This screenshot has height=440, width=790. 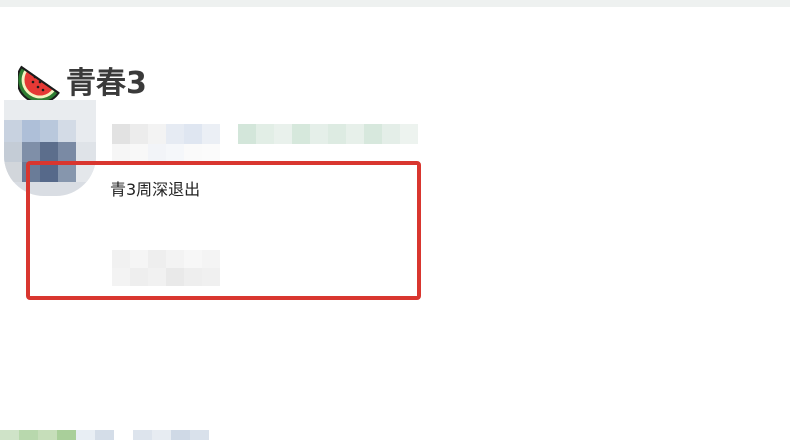 I want to click on post-timestamp-redacted, so click(x=166, y=259).